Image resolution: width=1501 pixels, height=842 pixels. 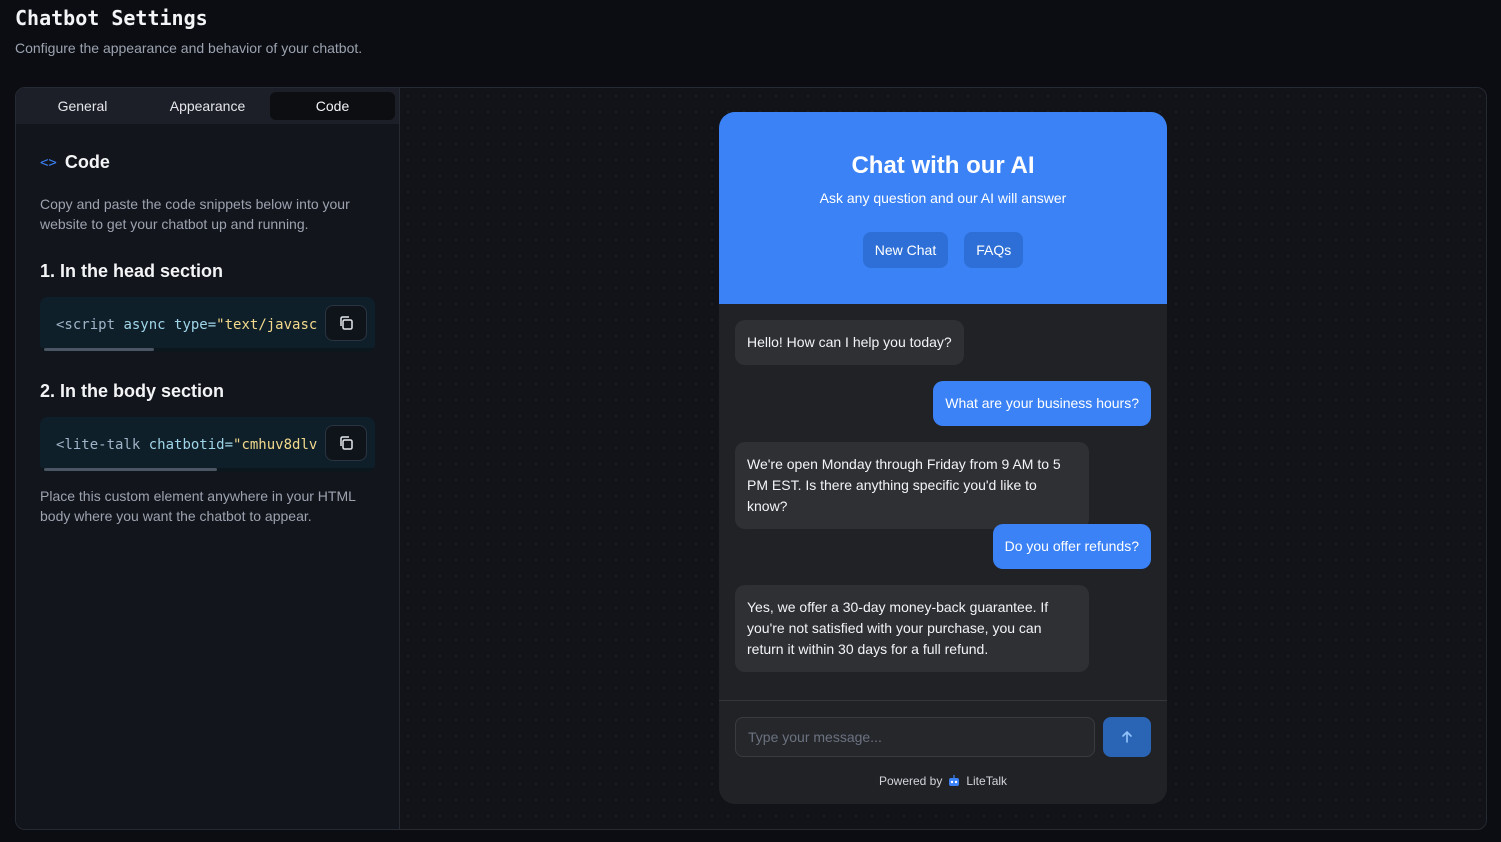 I want to click on chat-footer: Powered by LiteTalk, so click(x=943, y=752).